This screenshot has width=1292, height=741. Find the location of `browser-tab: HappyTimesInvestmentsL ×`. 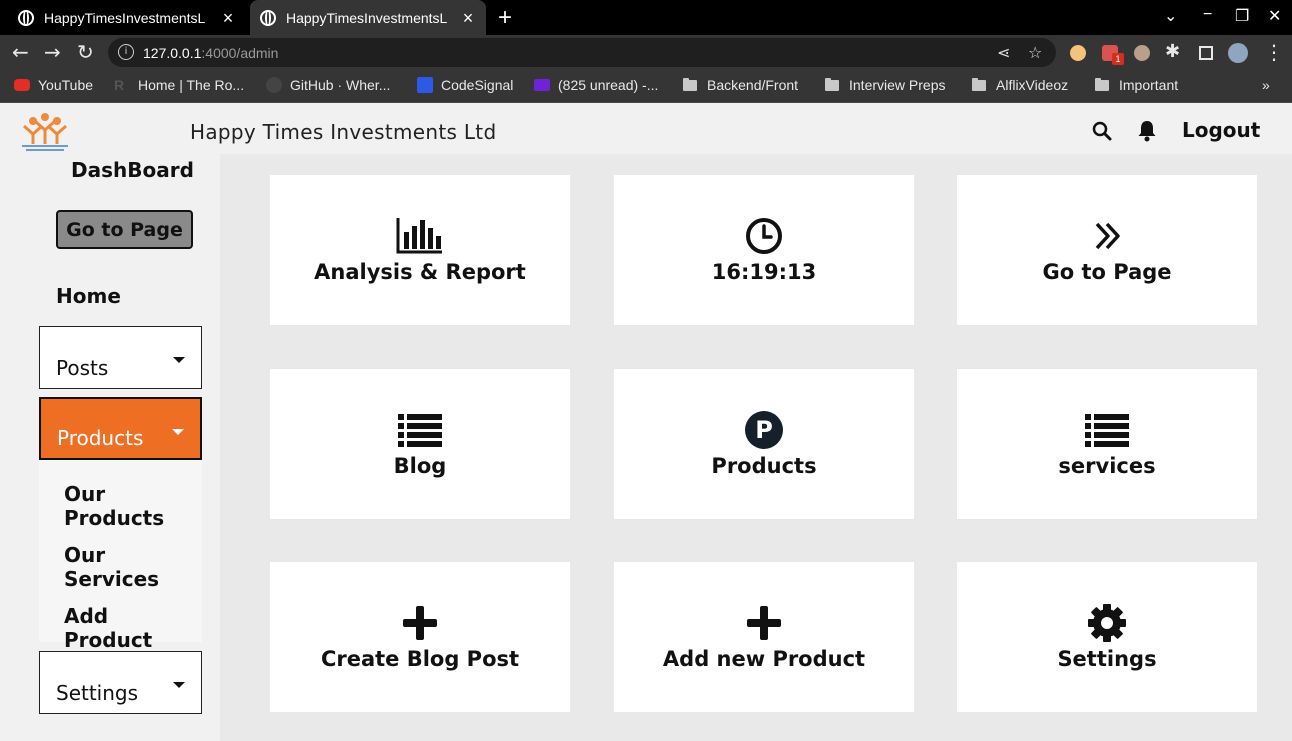

browser-tab: HappyTimesInvestmentsL × is located at coordinates (127, 17).